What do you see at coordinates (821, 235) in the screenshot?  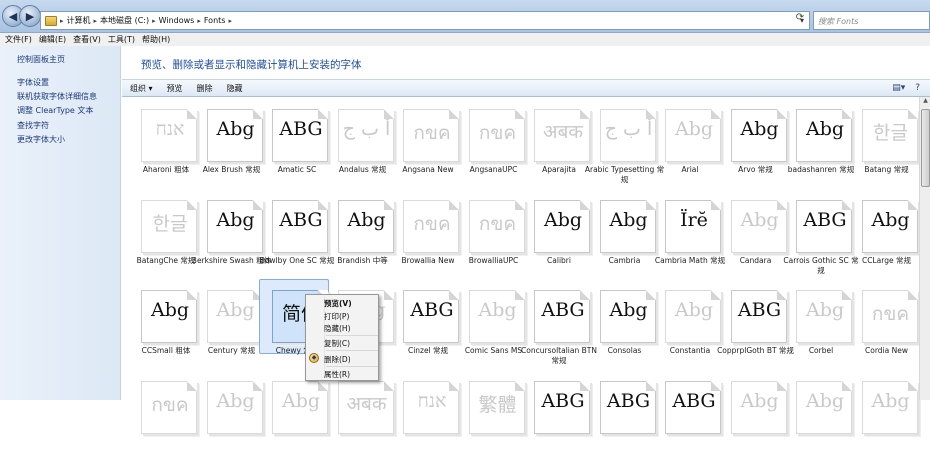 I see `font-tile: ABG Carrois Gothic SC 常规` at bounding box center [821, 235].